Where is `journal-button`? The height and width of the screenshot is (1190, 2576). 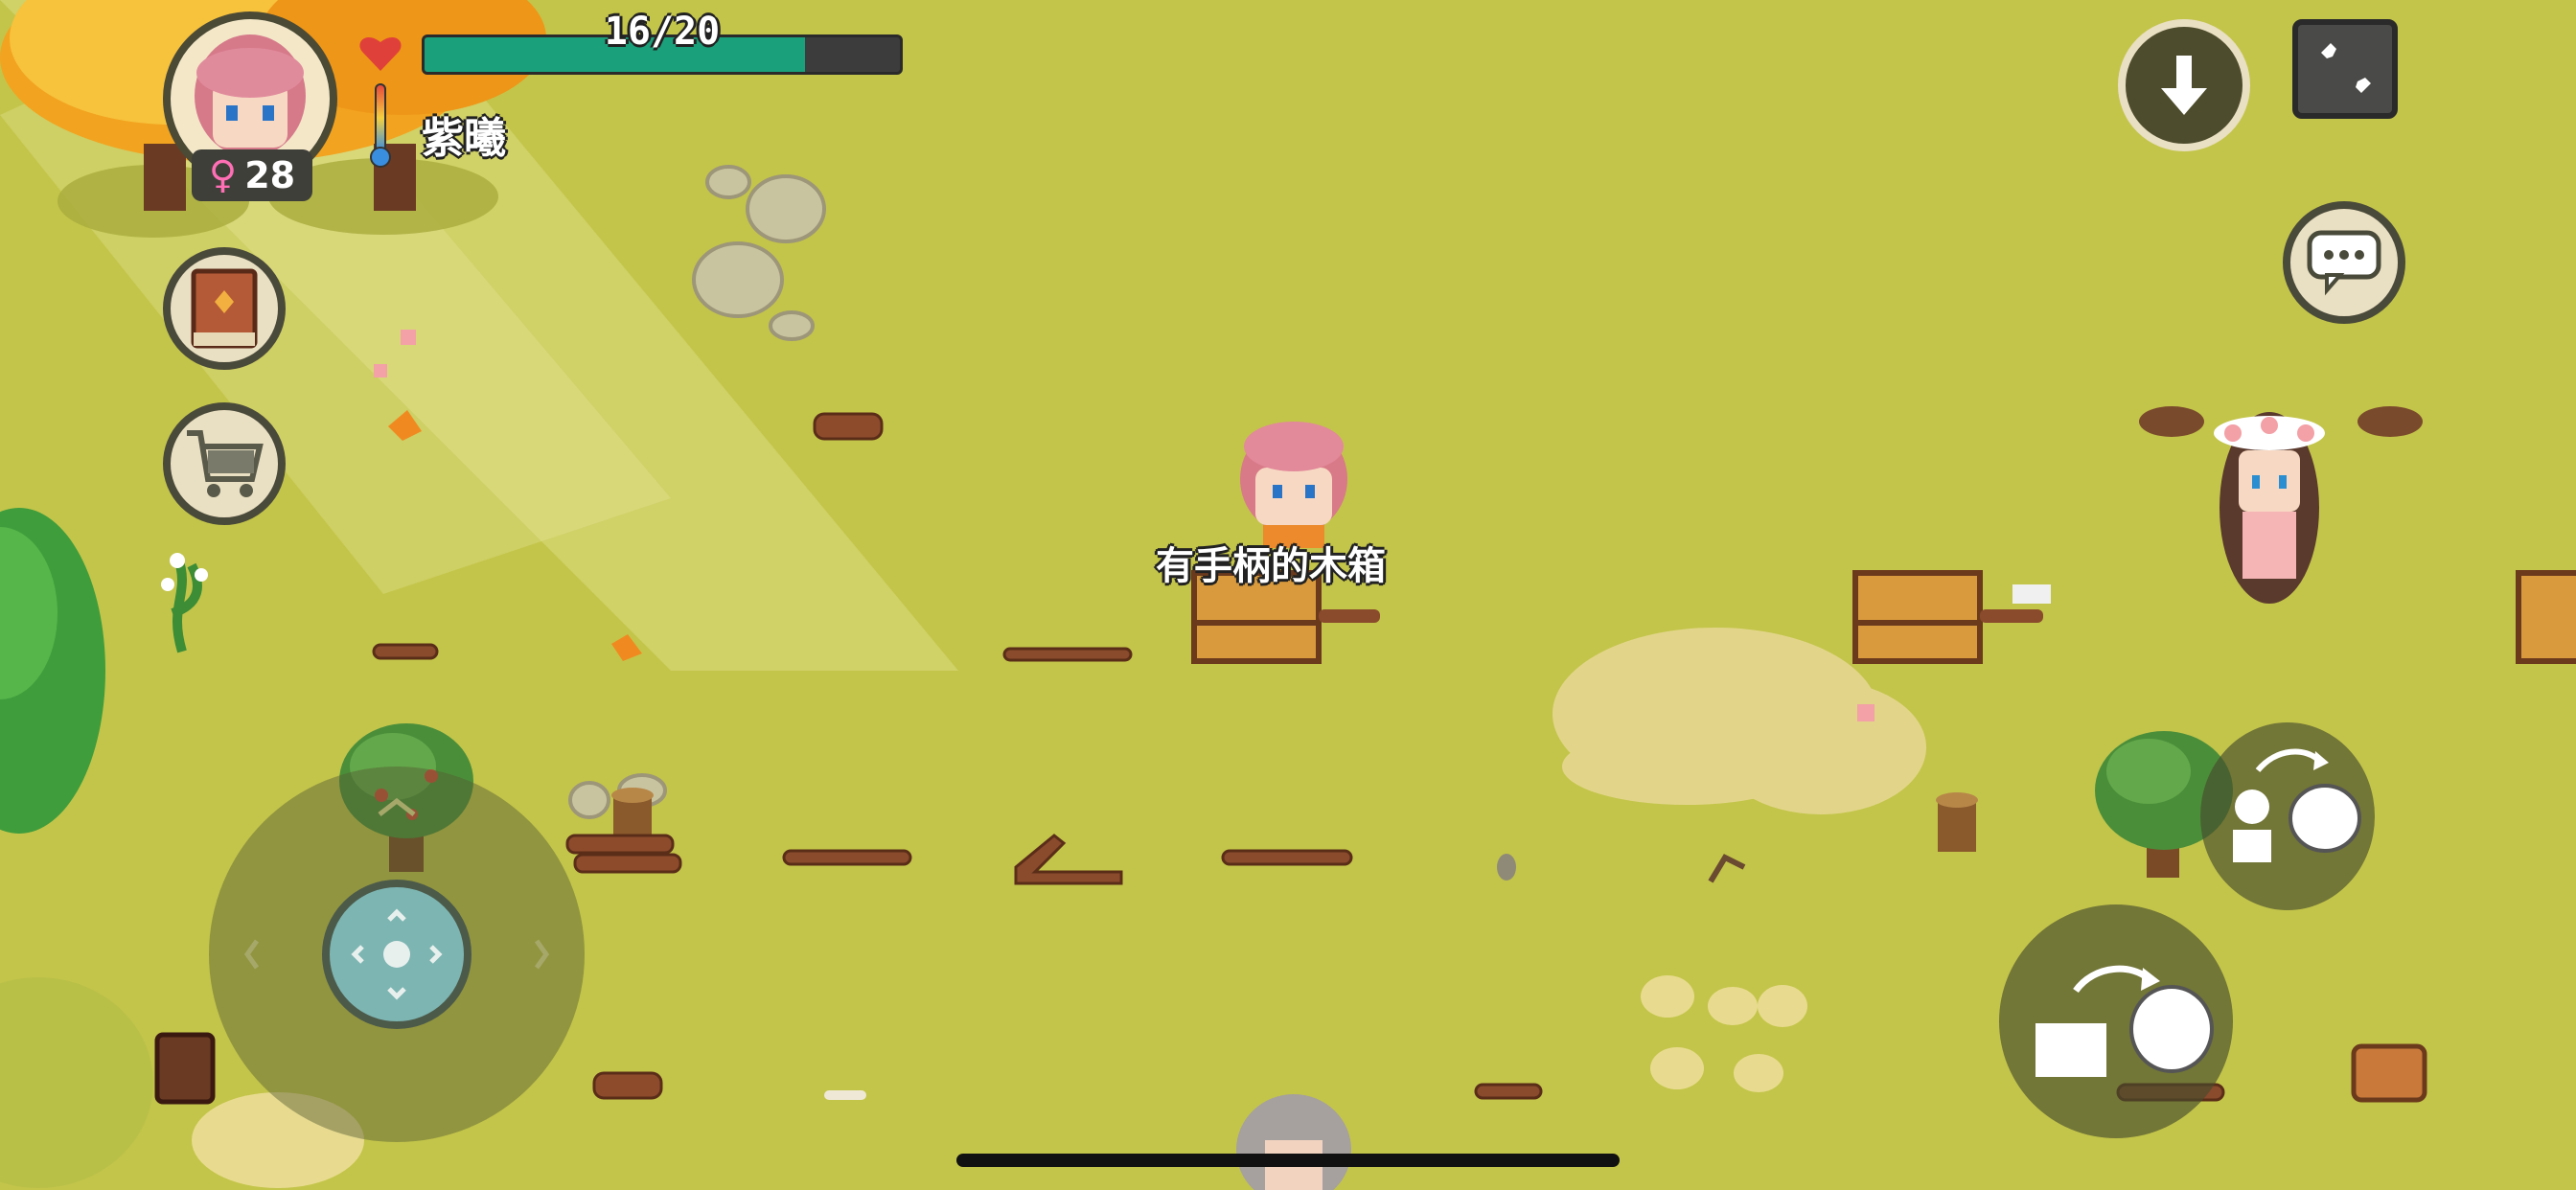
journal-button is located at coordinates (224, 309).